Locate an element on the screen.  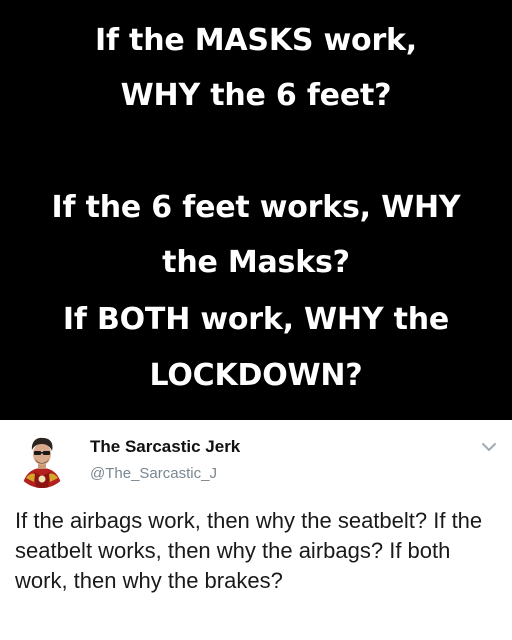
user-handle: @The_Sarcastic_J is located at coordinates (153, 473).